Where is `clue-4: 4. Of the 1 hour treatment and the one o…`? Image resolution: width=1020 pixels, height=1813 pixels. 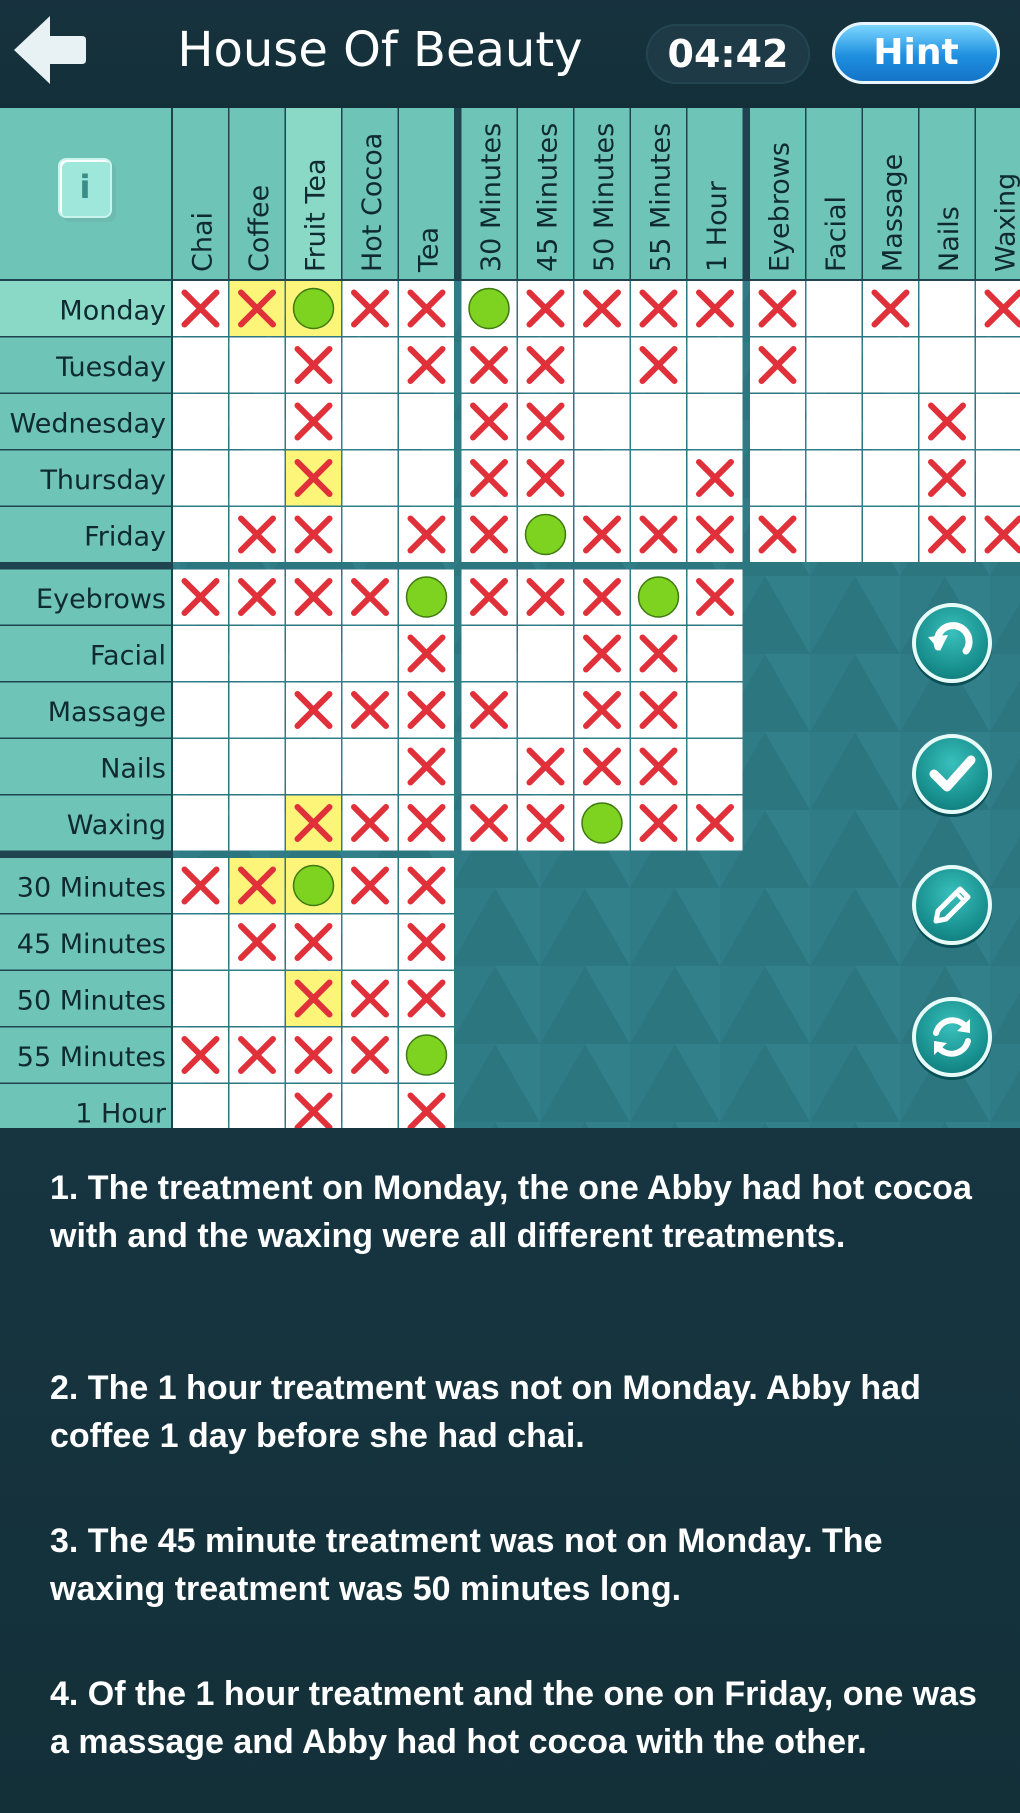 clue-4: 4. Of the 1 hour treatment and the one o… is located at coordinates (513, 1718).